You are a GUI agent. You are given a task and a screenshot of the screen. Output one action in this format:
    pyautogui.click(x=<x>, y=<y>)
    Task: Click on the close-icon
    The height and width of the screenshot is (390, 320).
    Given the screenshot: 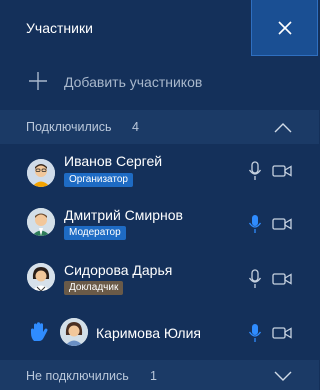 What is the action you would take?
    pyautogui.click(x=284, y=27)
    